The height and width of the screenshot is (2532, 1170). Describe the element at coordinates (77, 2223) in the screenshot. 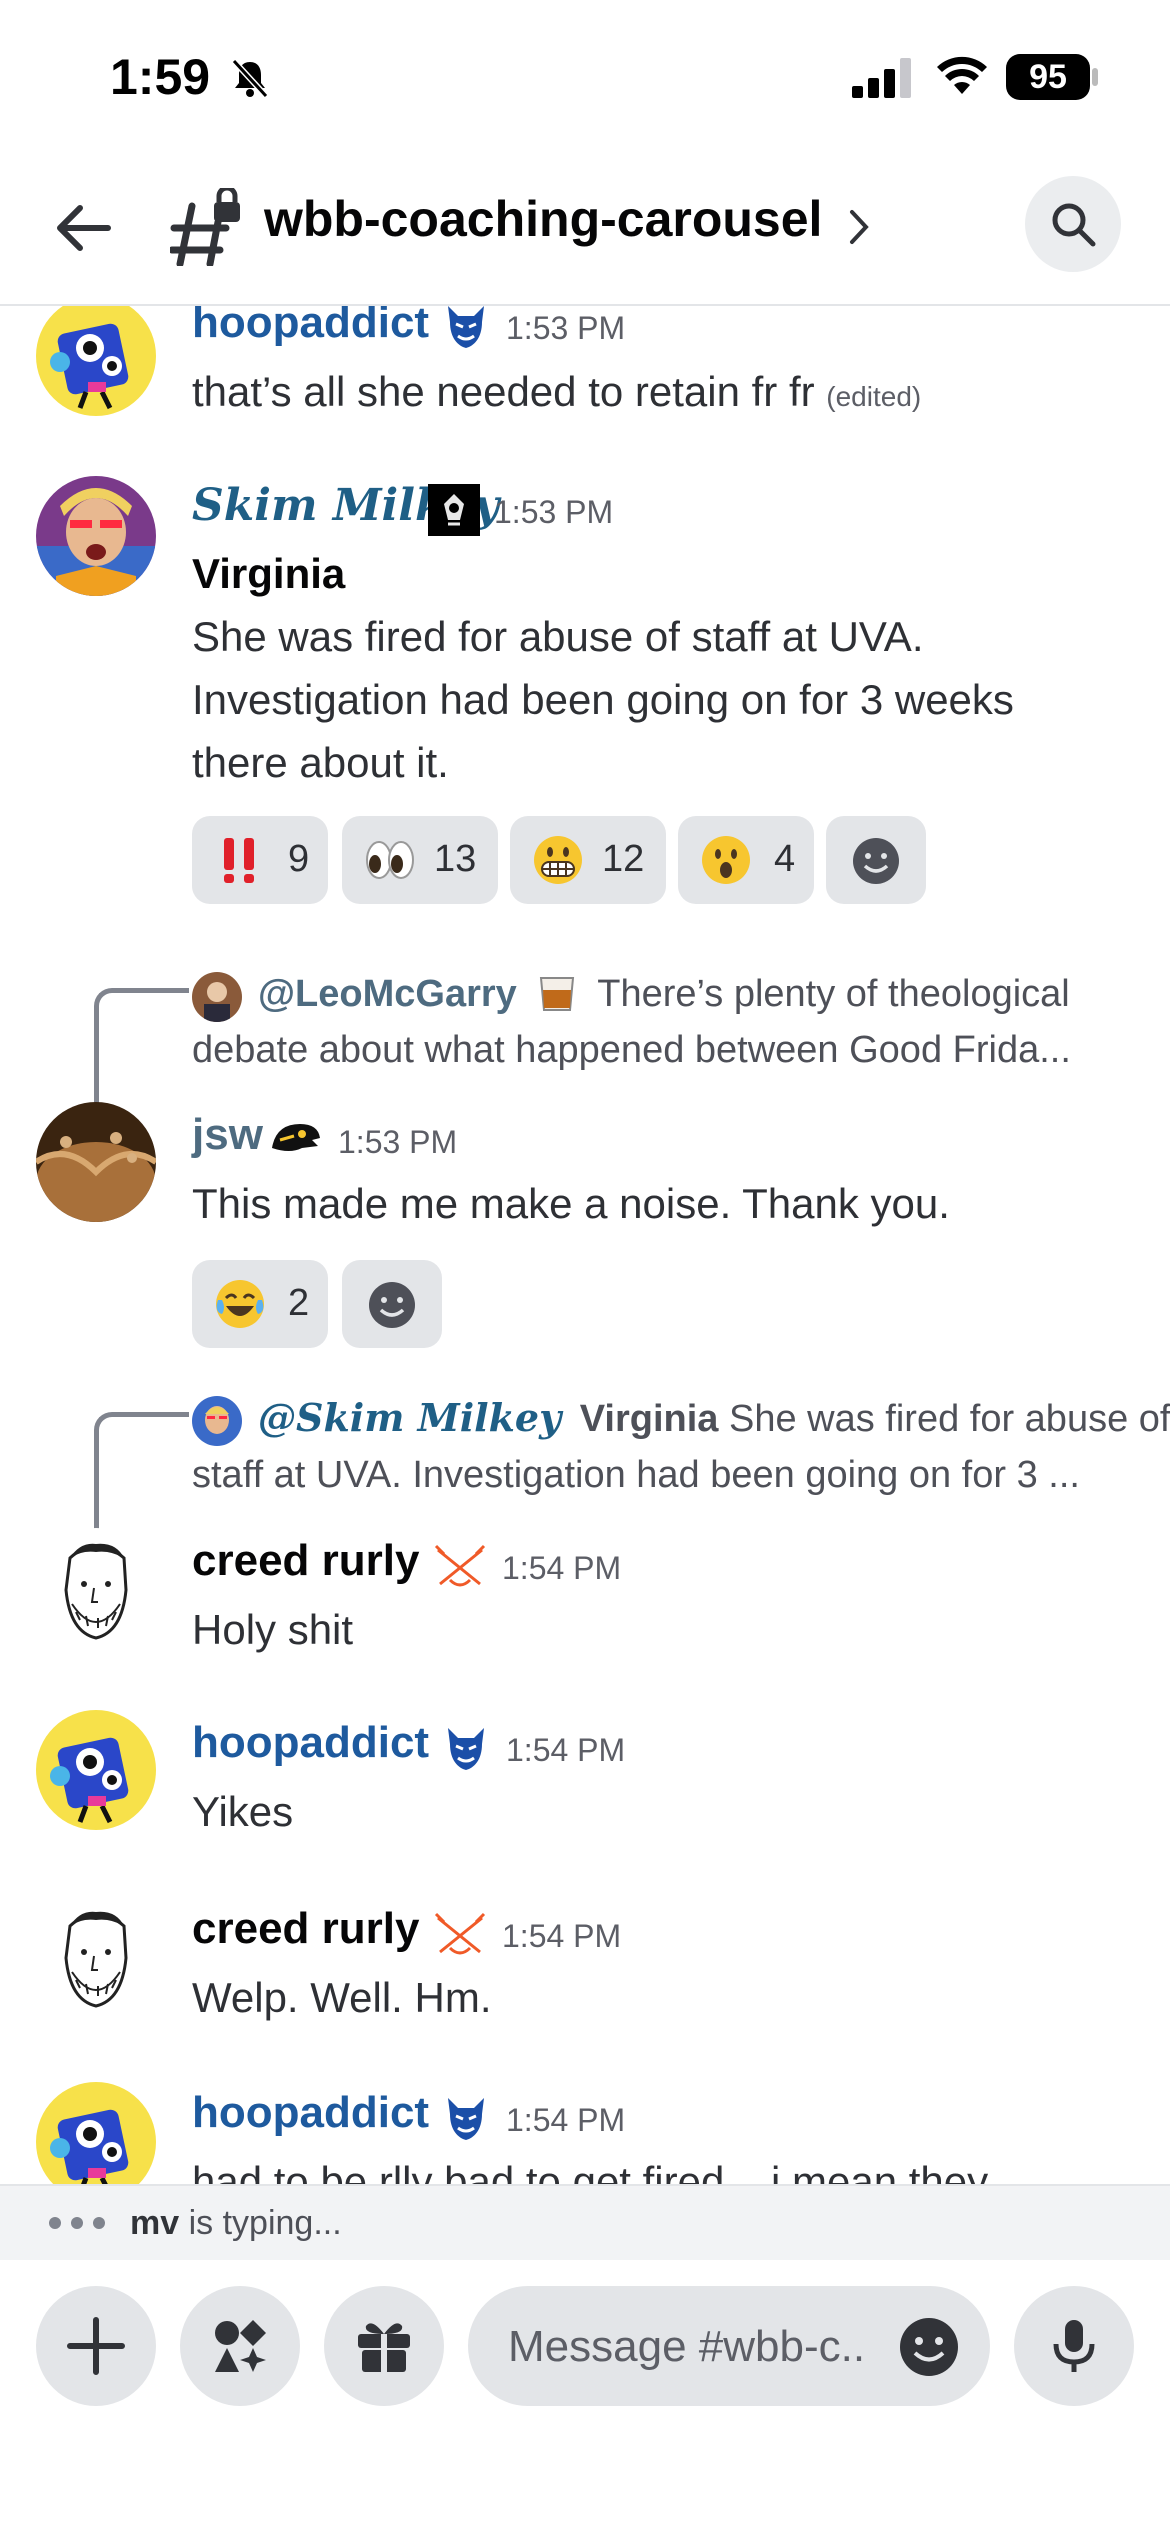

I see `typing-dots-icon` at that location.